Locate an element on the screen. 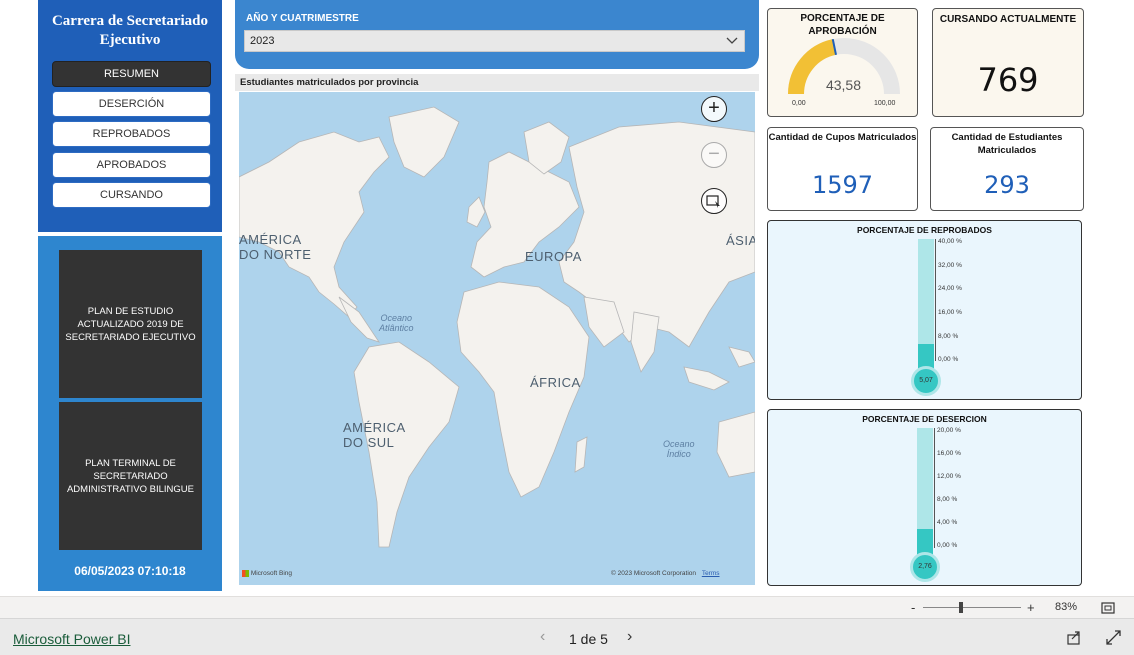 Image resolution: width=1134 pixels, height=655 pixels. label-europe: EUROPA is located at coordinates (553, 256).